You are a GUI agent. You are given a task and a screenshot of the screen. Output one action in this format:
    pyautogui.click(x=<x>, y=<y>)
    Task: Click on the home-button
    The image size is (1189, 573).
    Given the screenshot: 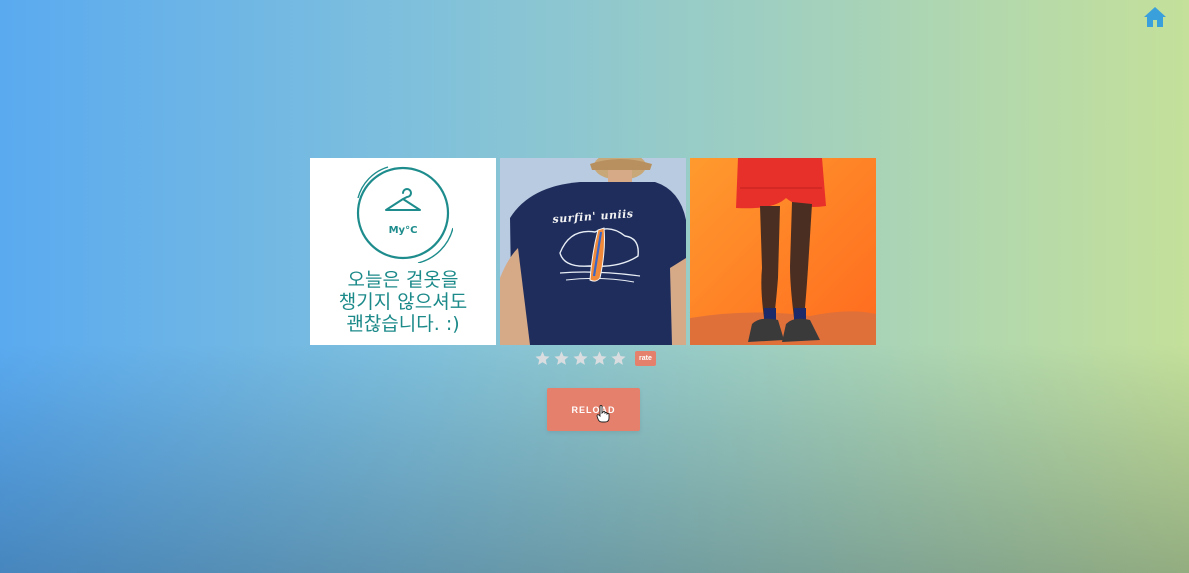 What is the action you would take?
    pyautogui.click(x=1155, y=17)
    